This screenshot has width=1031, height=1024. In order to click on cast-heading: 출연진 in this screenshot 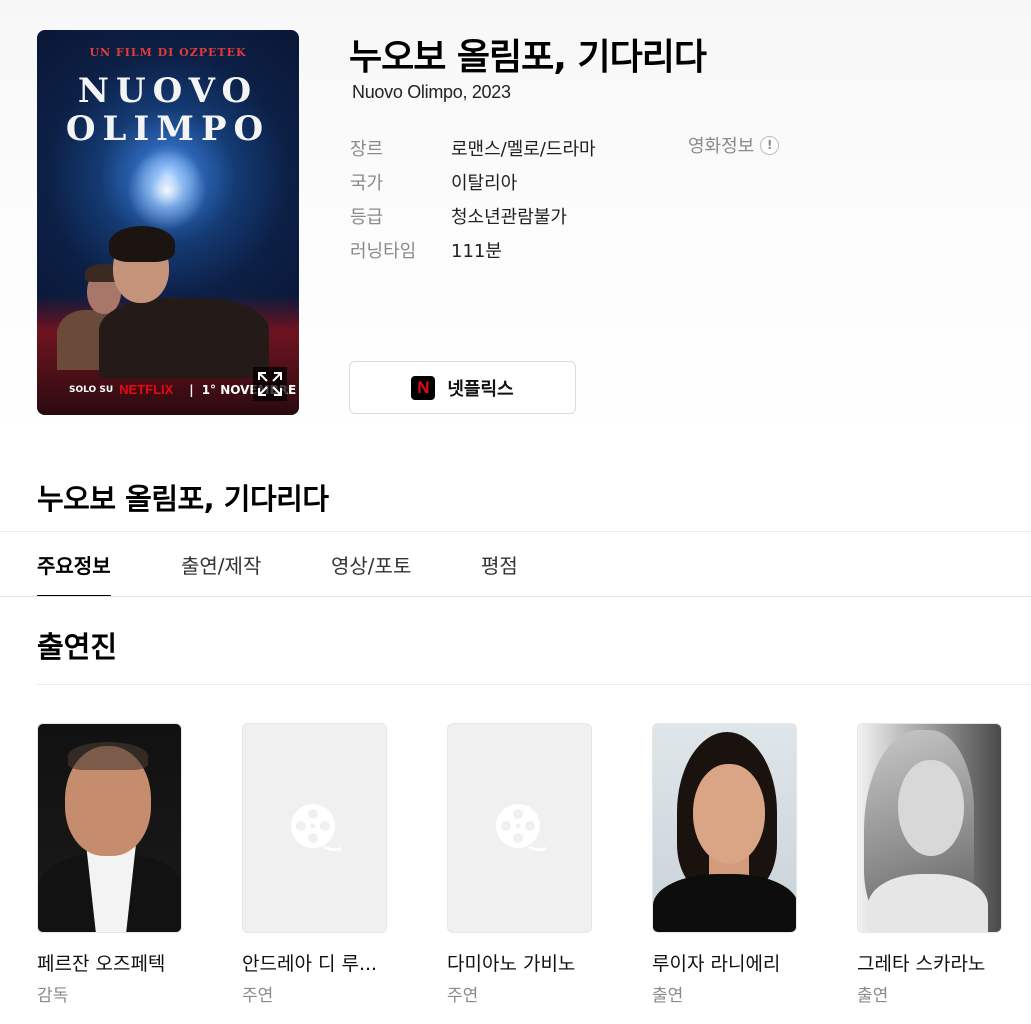, I will do `click(77, 647)`.